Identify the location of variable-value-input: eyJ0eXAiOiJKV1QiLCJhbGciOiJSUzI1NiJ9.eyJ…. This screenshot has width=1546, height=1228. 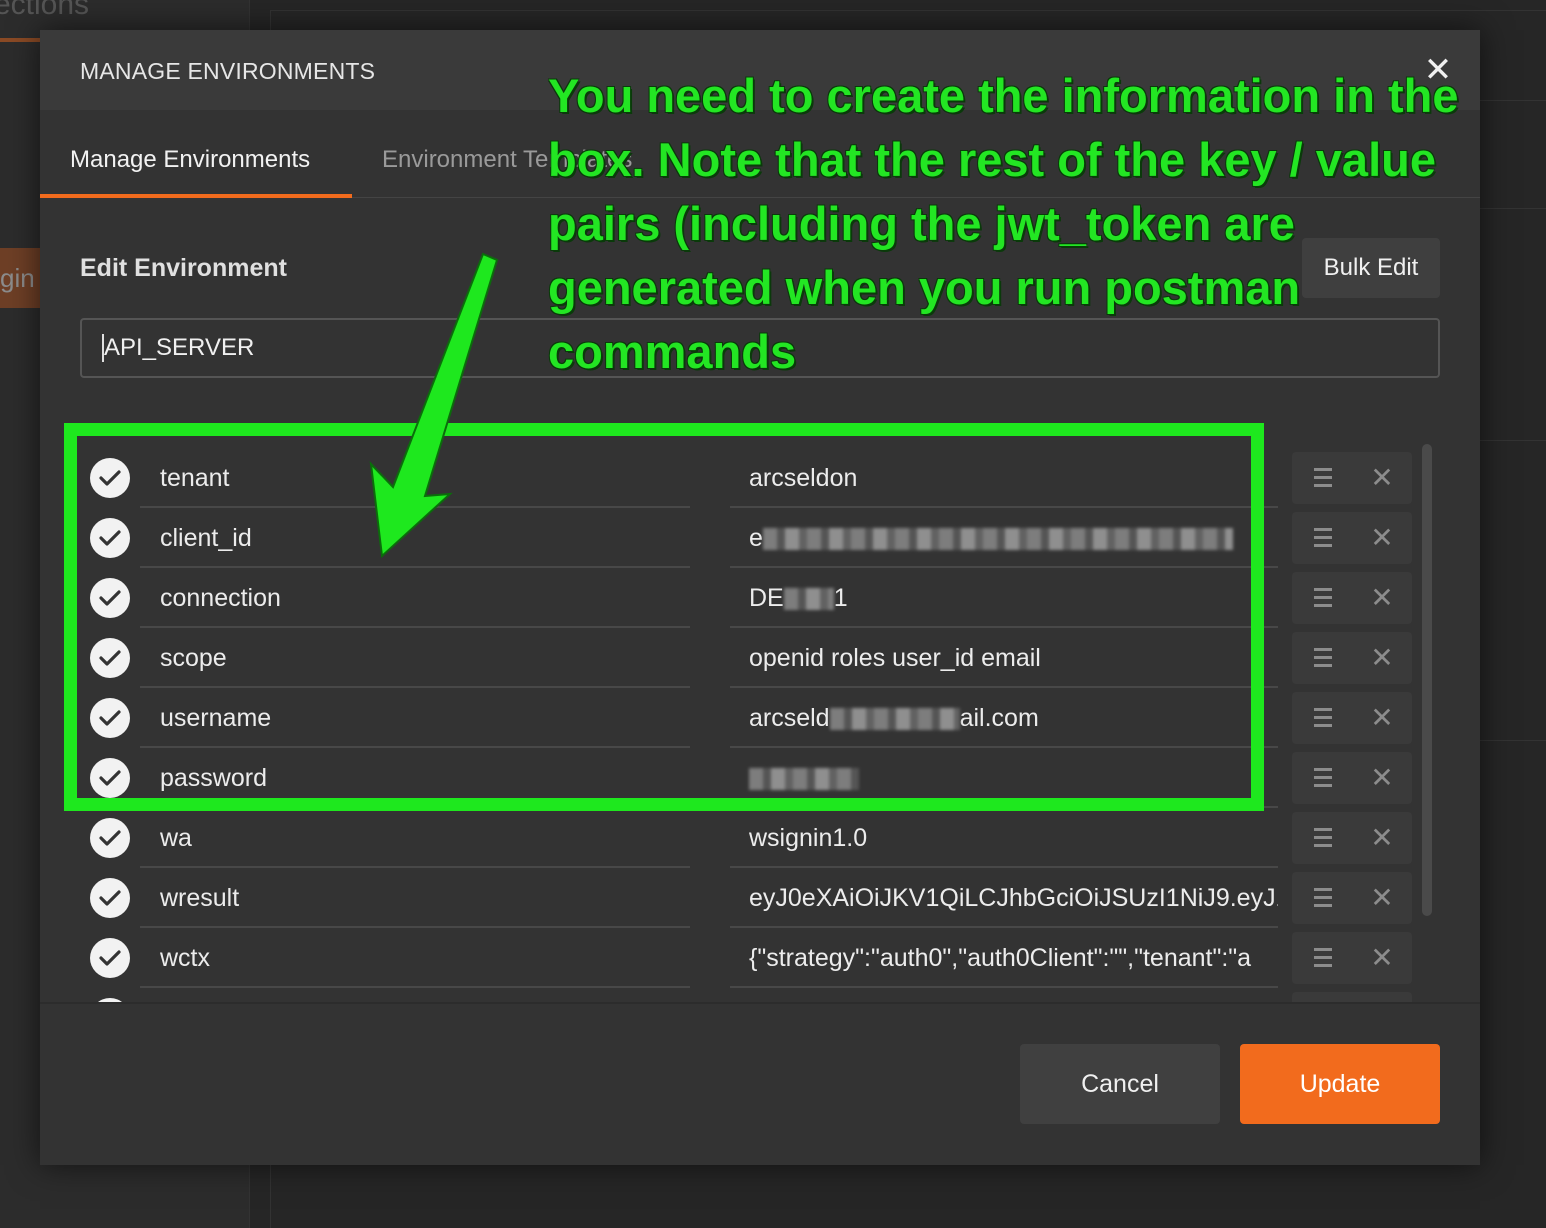
(1004, 898).